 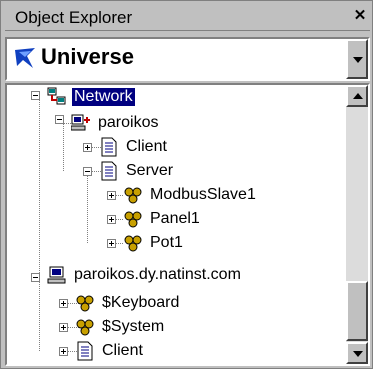 What do you see at coordinates (133, 326) in the screenshot?
I see `tree-item-label: $System` at bounding box center [133, 326].